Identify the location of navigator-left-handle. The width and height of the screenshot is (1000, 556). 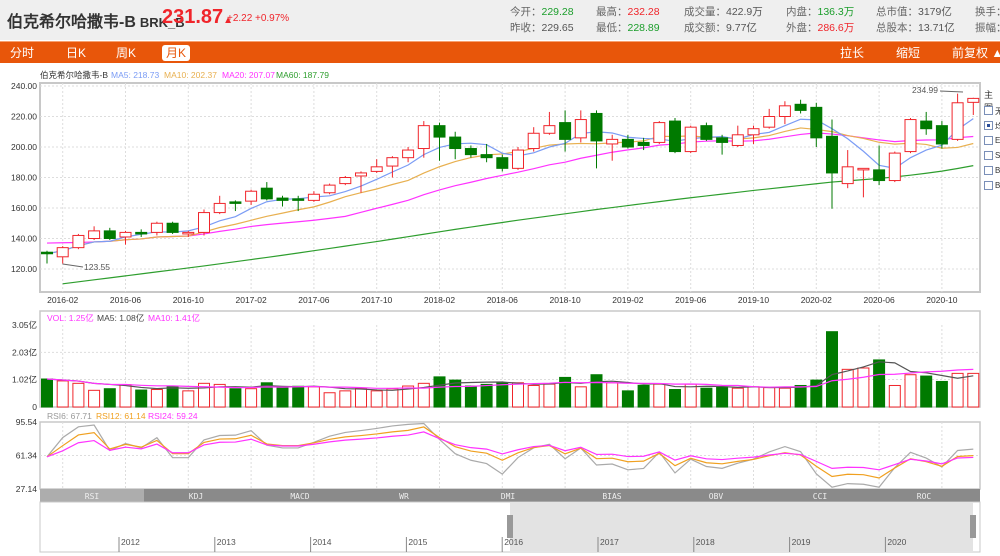
(510, 526).